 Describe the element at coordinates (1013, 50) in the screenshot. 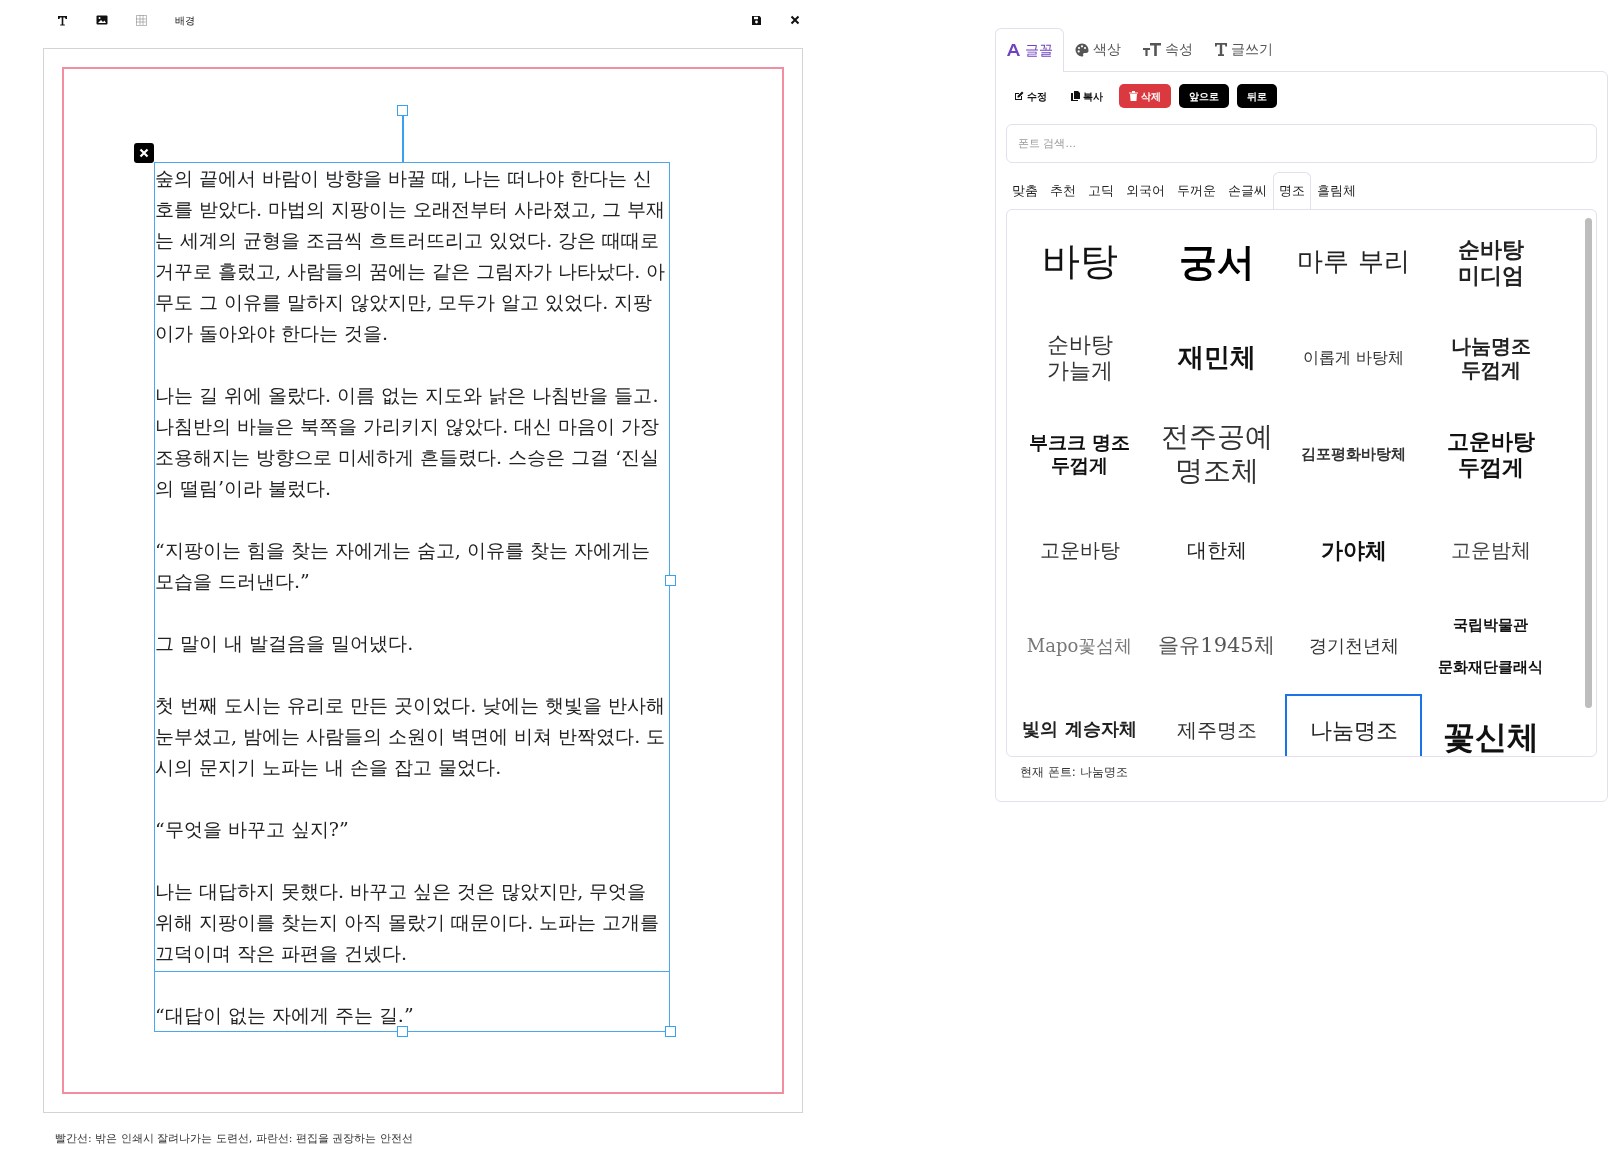

I see `letter-a-icon` at that location.